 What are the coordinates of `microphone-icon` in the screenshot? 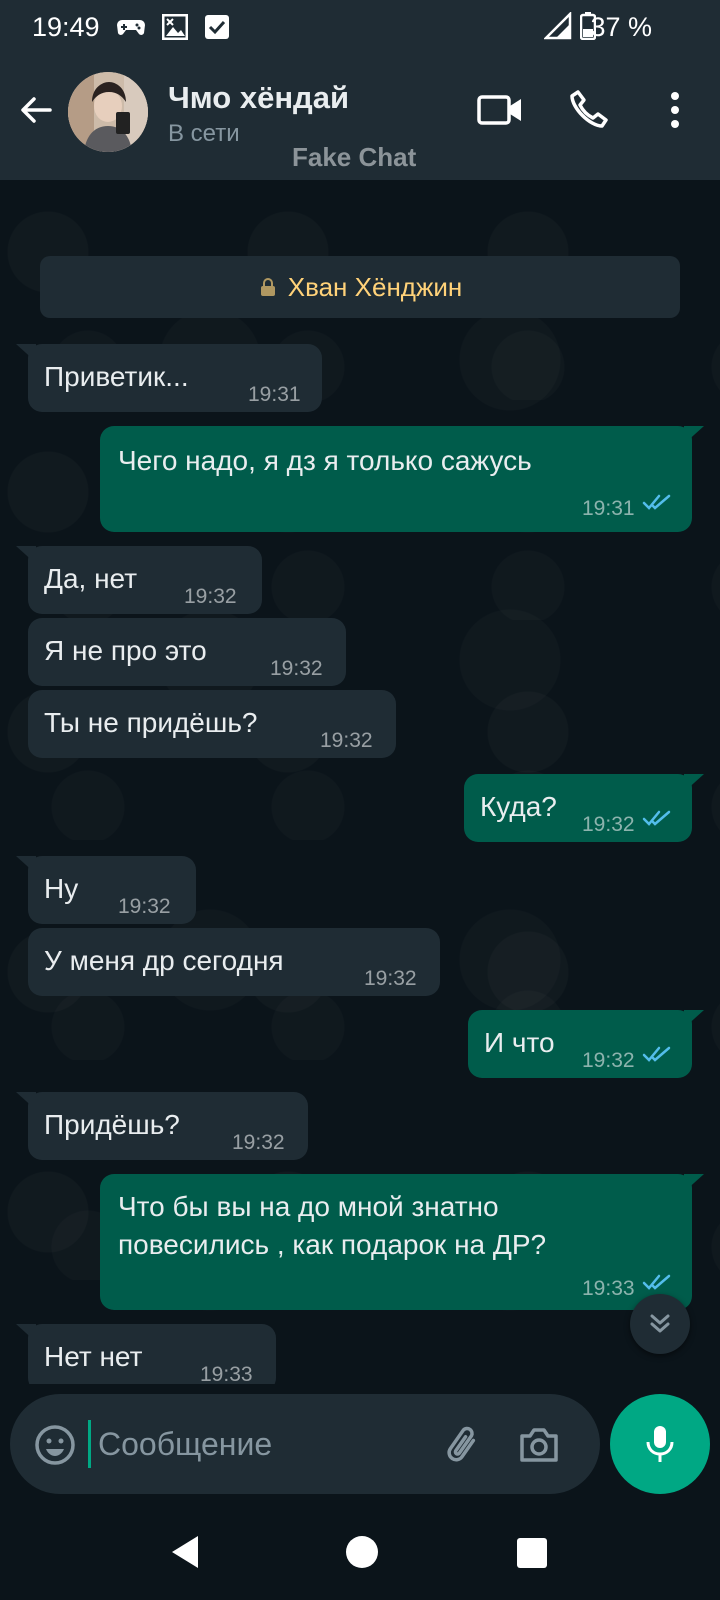 It's located at (660, 1444).